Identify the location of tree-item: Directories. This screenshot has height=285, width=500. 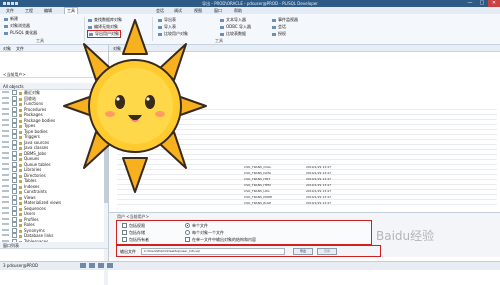
(29, 175).